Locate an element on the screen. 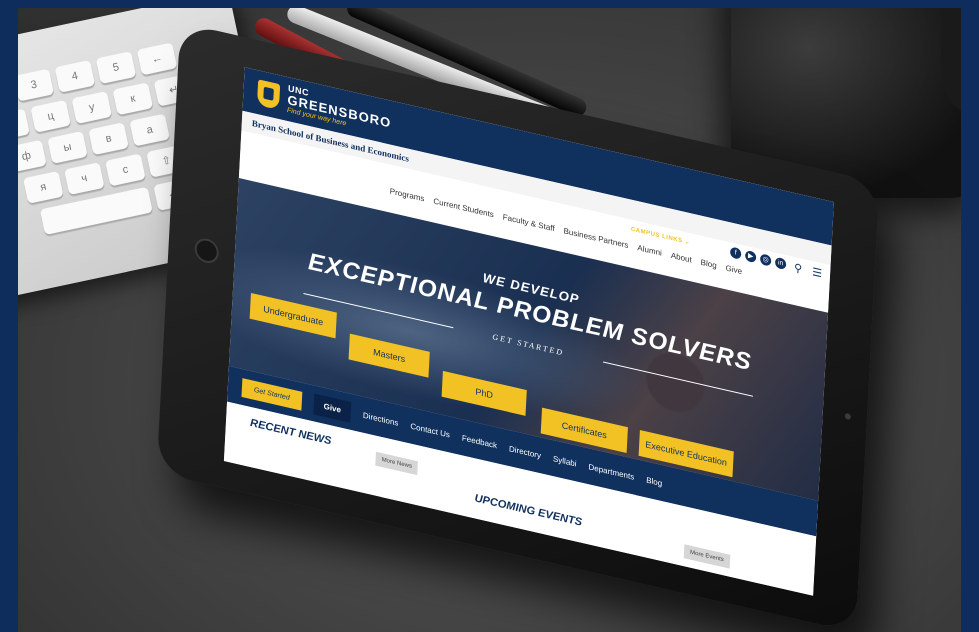 Image resolution: width=979 pixels, height=632 pixels. search-icon: ⚲ is located at coordinates (798, 268).